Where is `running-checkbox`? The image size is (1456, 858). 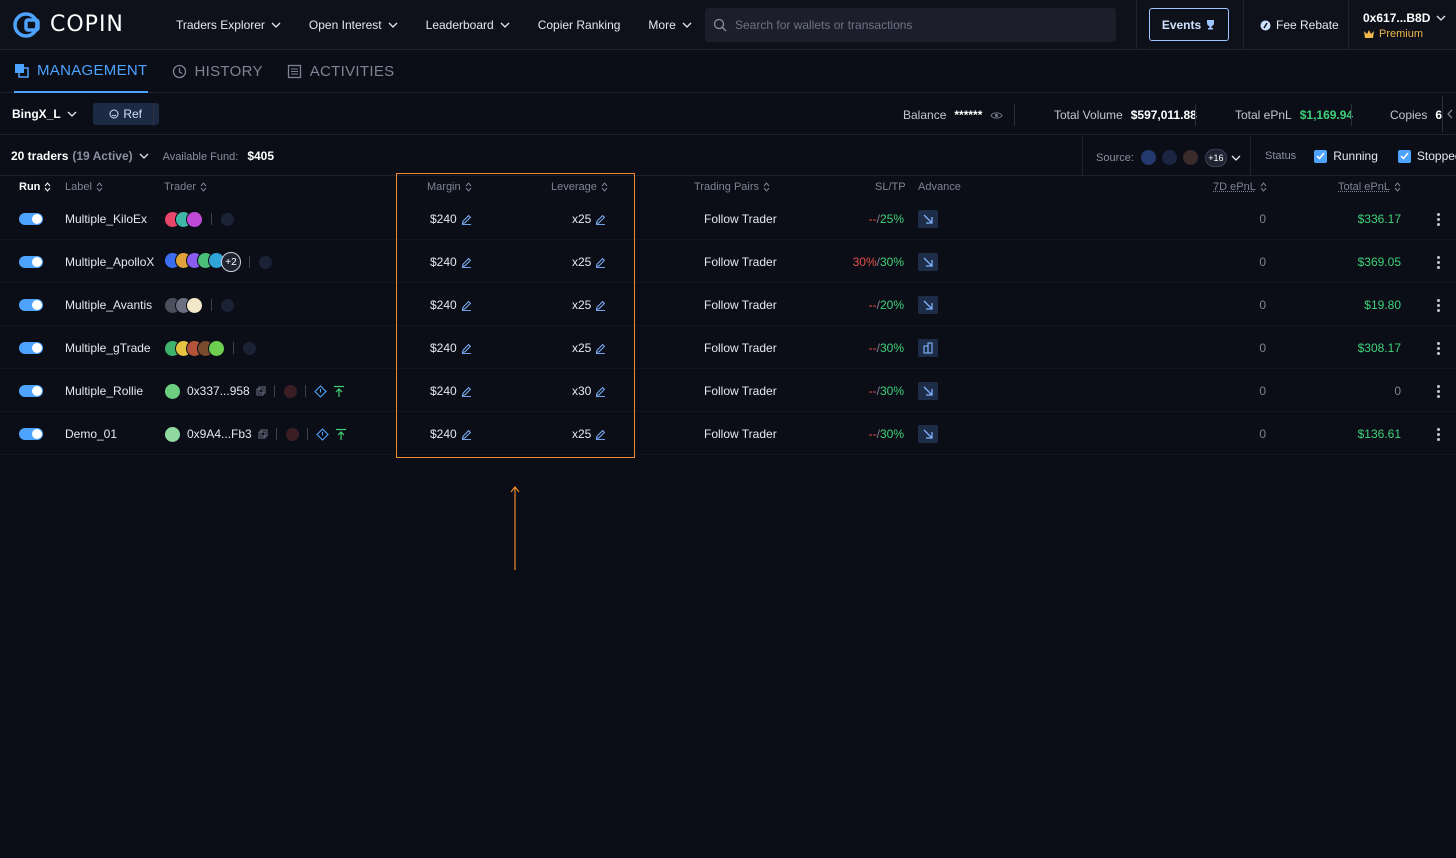 running-checkbox is located at coordinates (1320, 156).